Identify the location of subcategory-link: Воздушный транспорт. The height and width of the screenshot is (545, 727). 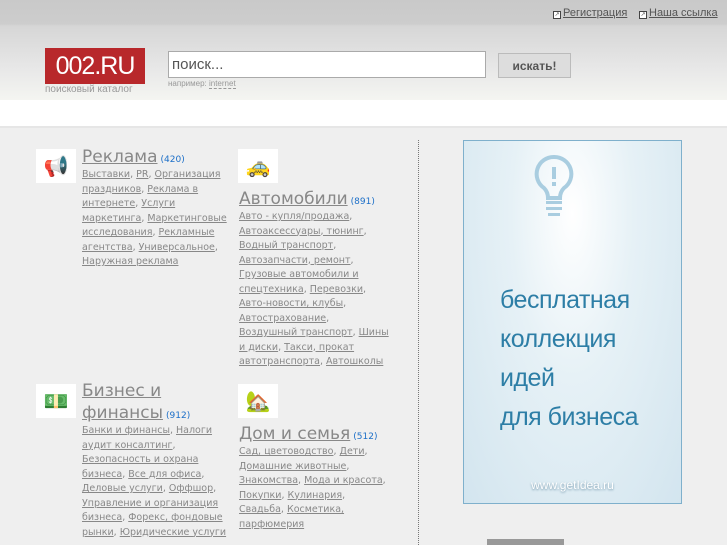
(296, 332).